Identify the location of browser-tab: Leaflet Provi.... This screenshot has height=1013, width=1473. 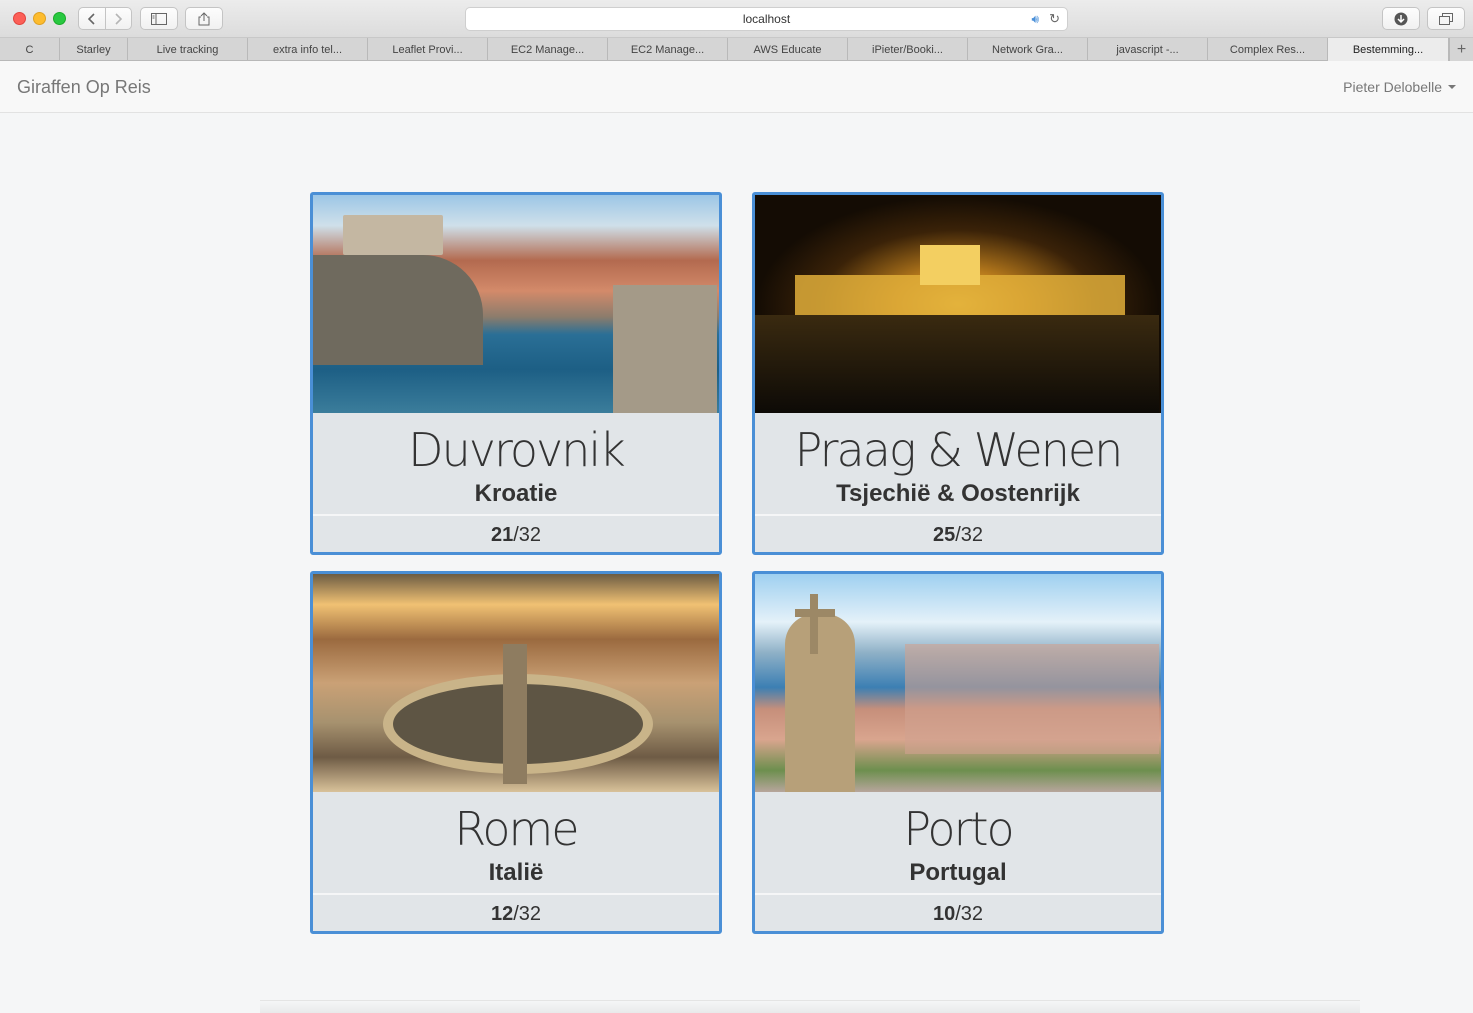
(428, 49).